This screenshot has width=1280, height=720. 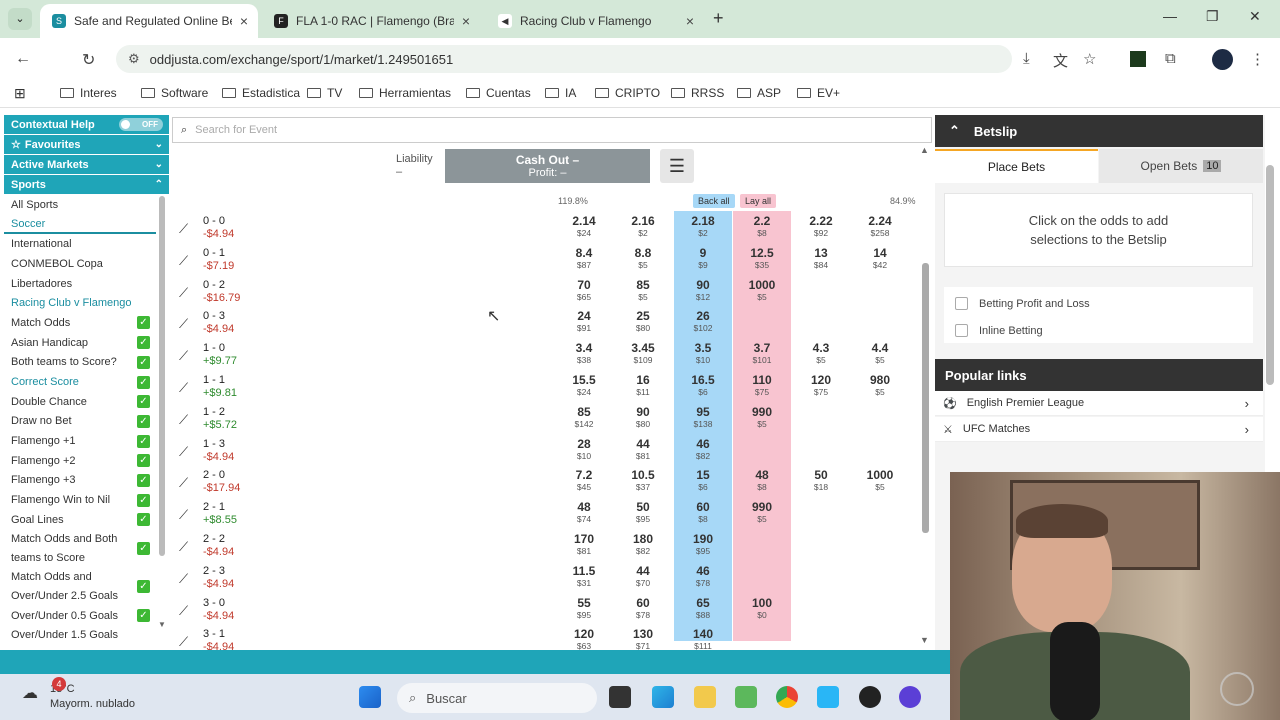 What do you see at coordinates (643, 513) in the screenshot?
I see `back-odds-cell: 50 $95` at bounding box center [643, 513].